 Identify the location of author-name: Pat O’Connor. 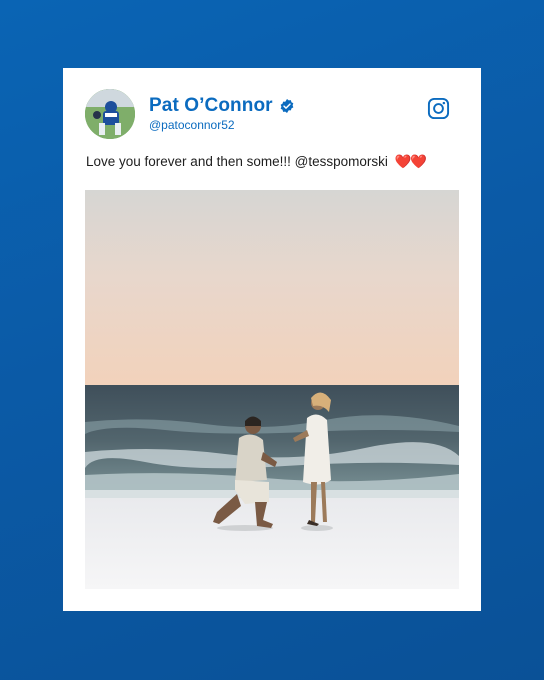
(211, 106).